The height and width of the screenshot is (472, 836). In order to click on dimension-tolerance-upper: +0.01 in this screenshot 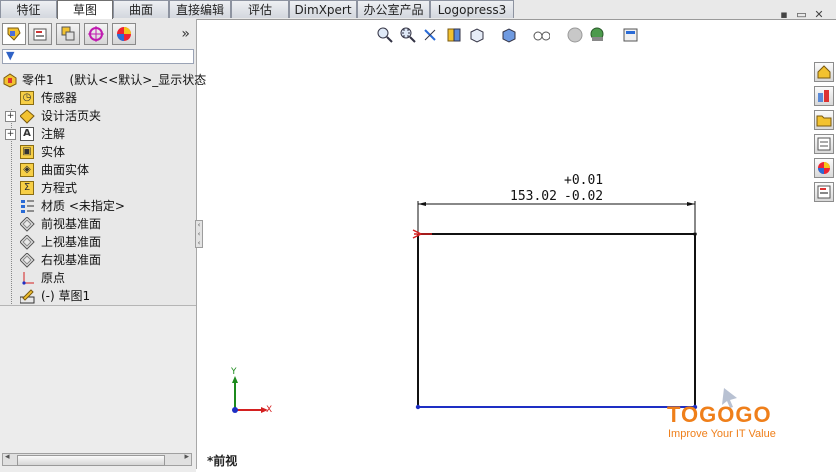, I will do `click(583, 180)`.